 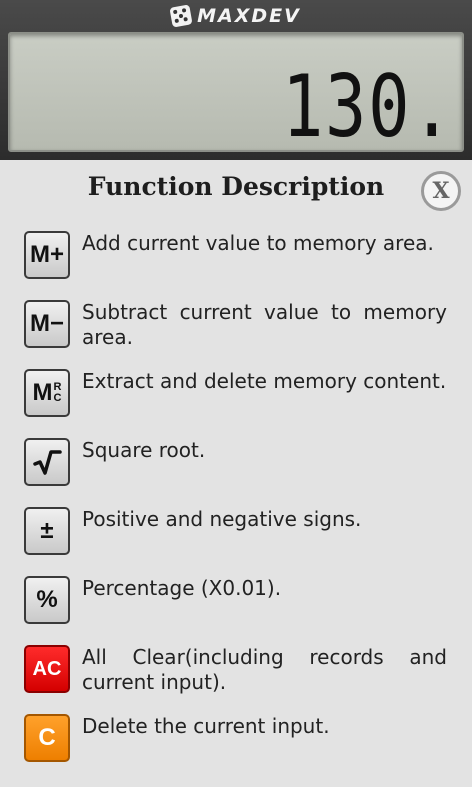 I want to click on plus-minus-key-icon: ±, so click(x=47, y=531).